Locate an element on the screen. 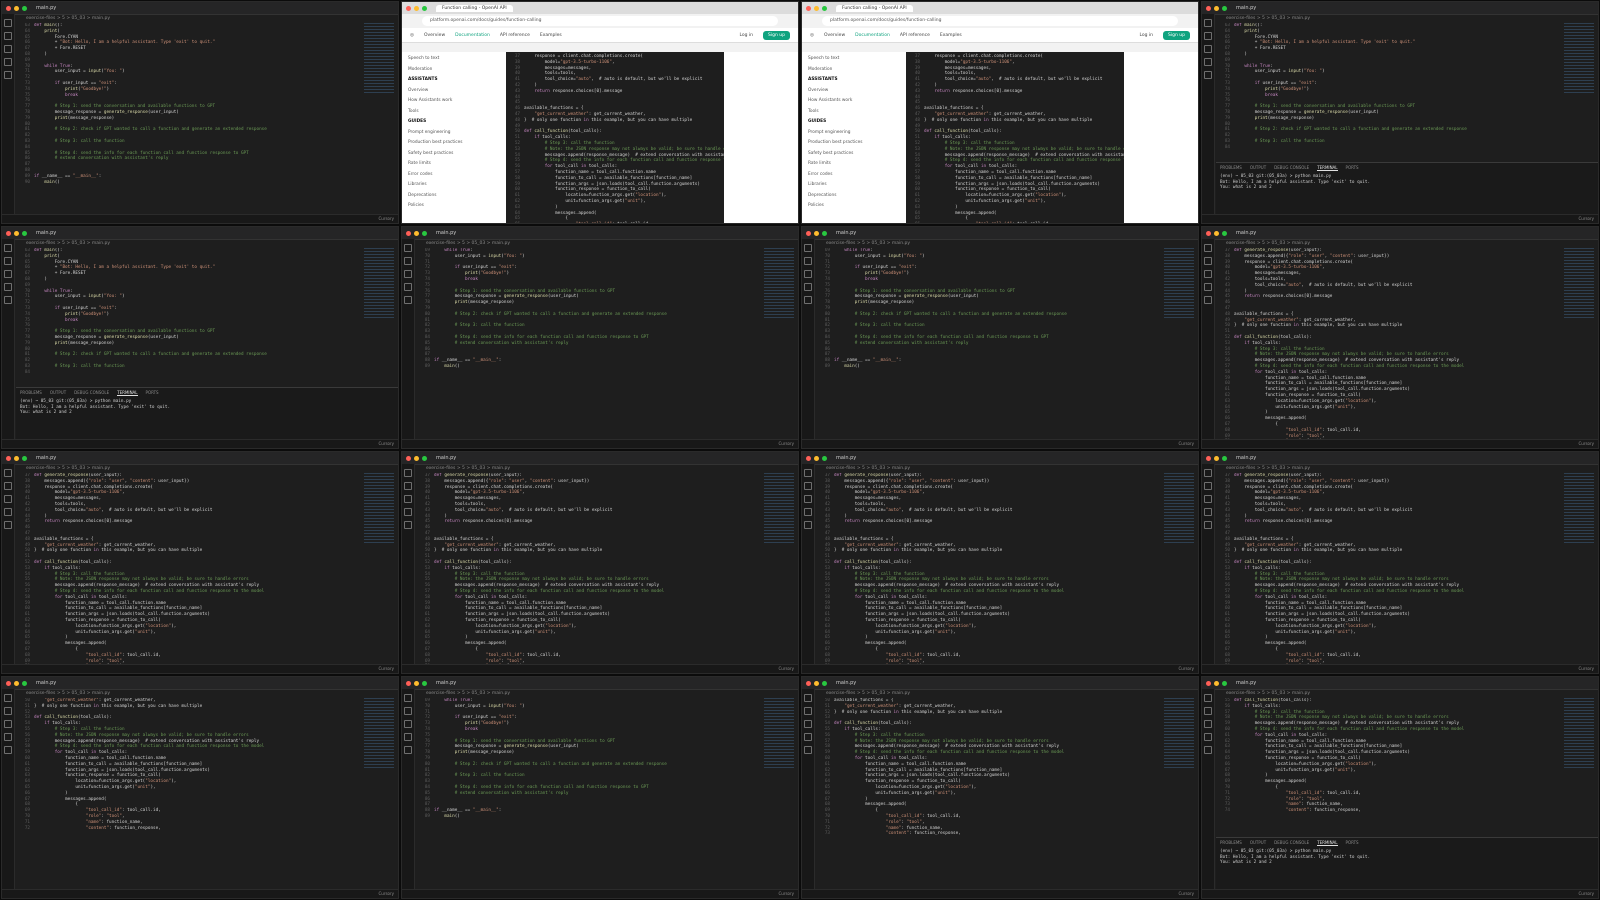 The image size is (1600, 900). sidebar-item: Tools is located at coordinates (454, 114).